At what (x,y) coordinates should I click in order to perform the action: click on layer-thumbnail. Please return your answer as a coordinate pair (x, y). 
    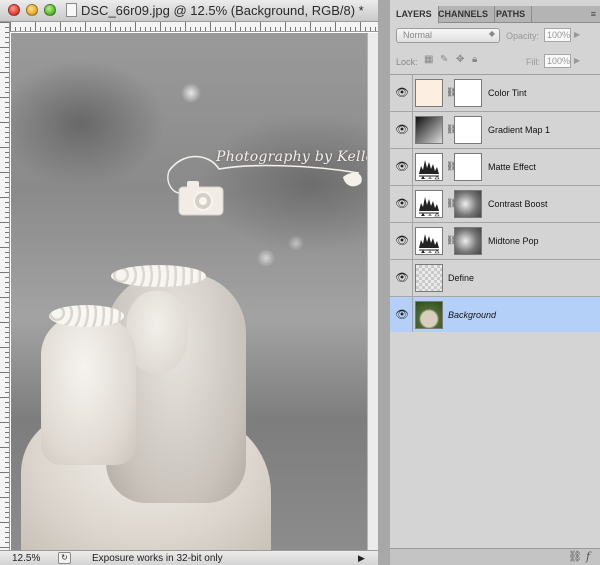
    Looking at the image, I should click on (429, 130).